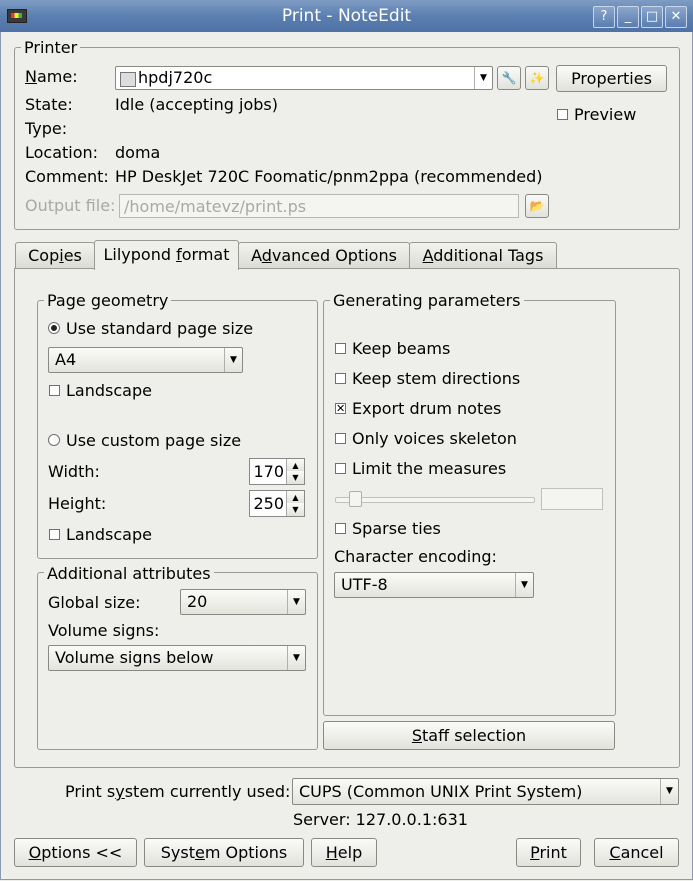 This screenshot has width=693, height=881. What do you see at coordinates (628, 17) in the screenshot?
I see `minimize-button: _` at bounding box center [628, 17].